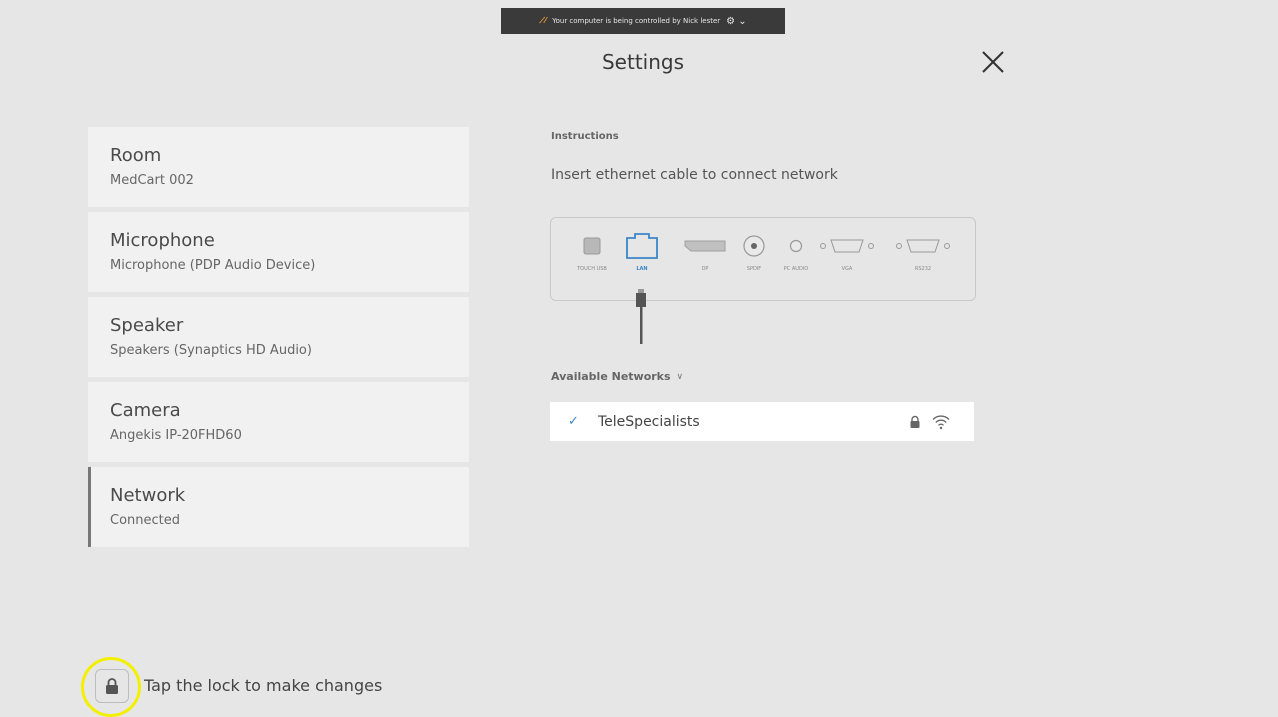 The height and width of the screenshot is (717, 1278). I want to click on menu-item-value: Microphone (PDP Audio Device), so click(213, 265).